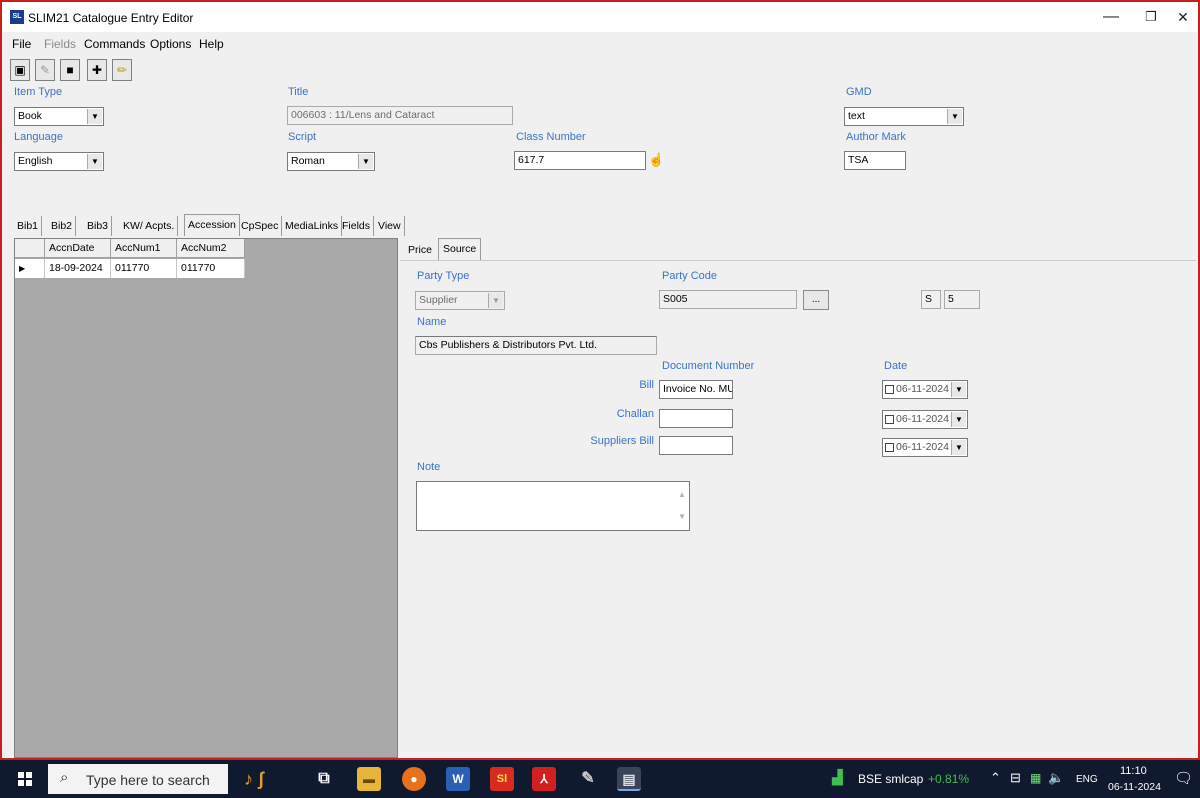  Describe the element at coordinates (588, 779) in the screenshot. I see `paint-brush-icon: ✎` at that location.